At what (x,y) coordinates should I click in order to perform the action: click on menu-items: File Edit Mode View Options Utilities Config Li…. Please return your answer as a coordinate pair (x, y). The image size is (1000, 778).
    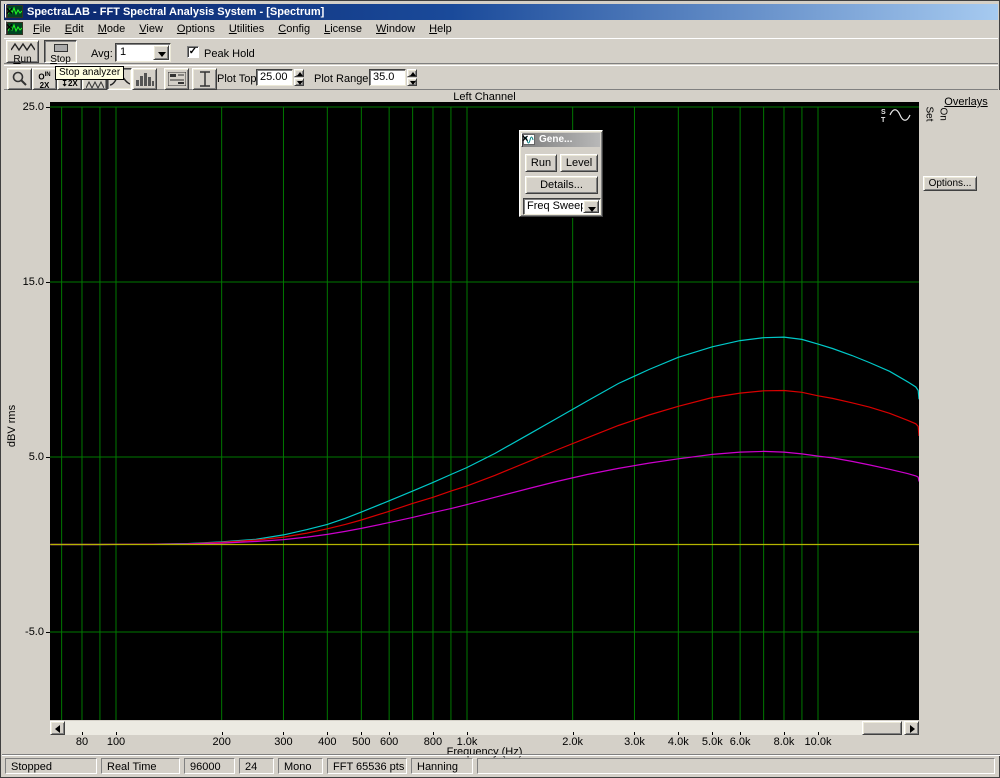
    Looking at the image, I should click on (242, 29).